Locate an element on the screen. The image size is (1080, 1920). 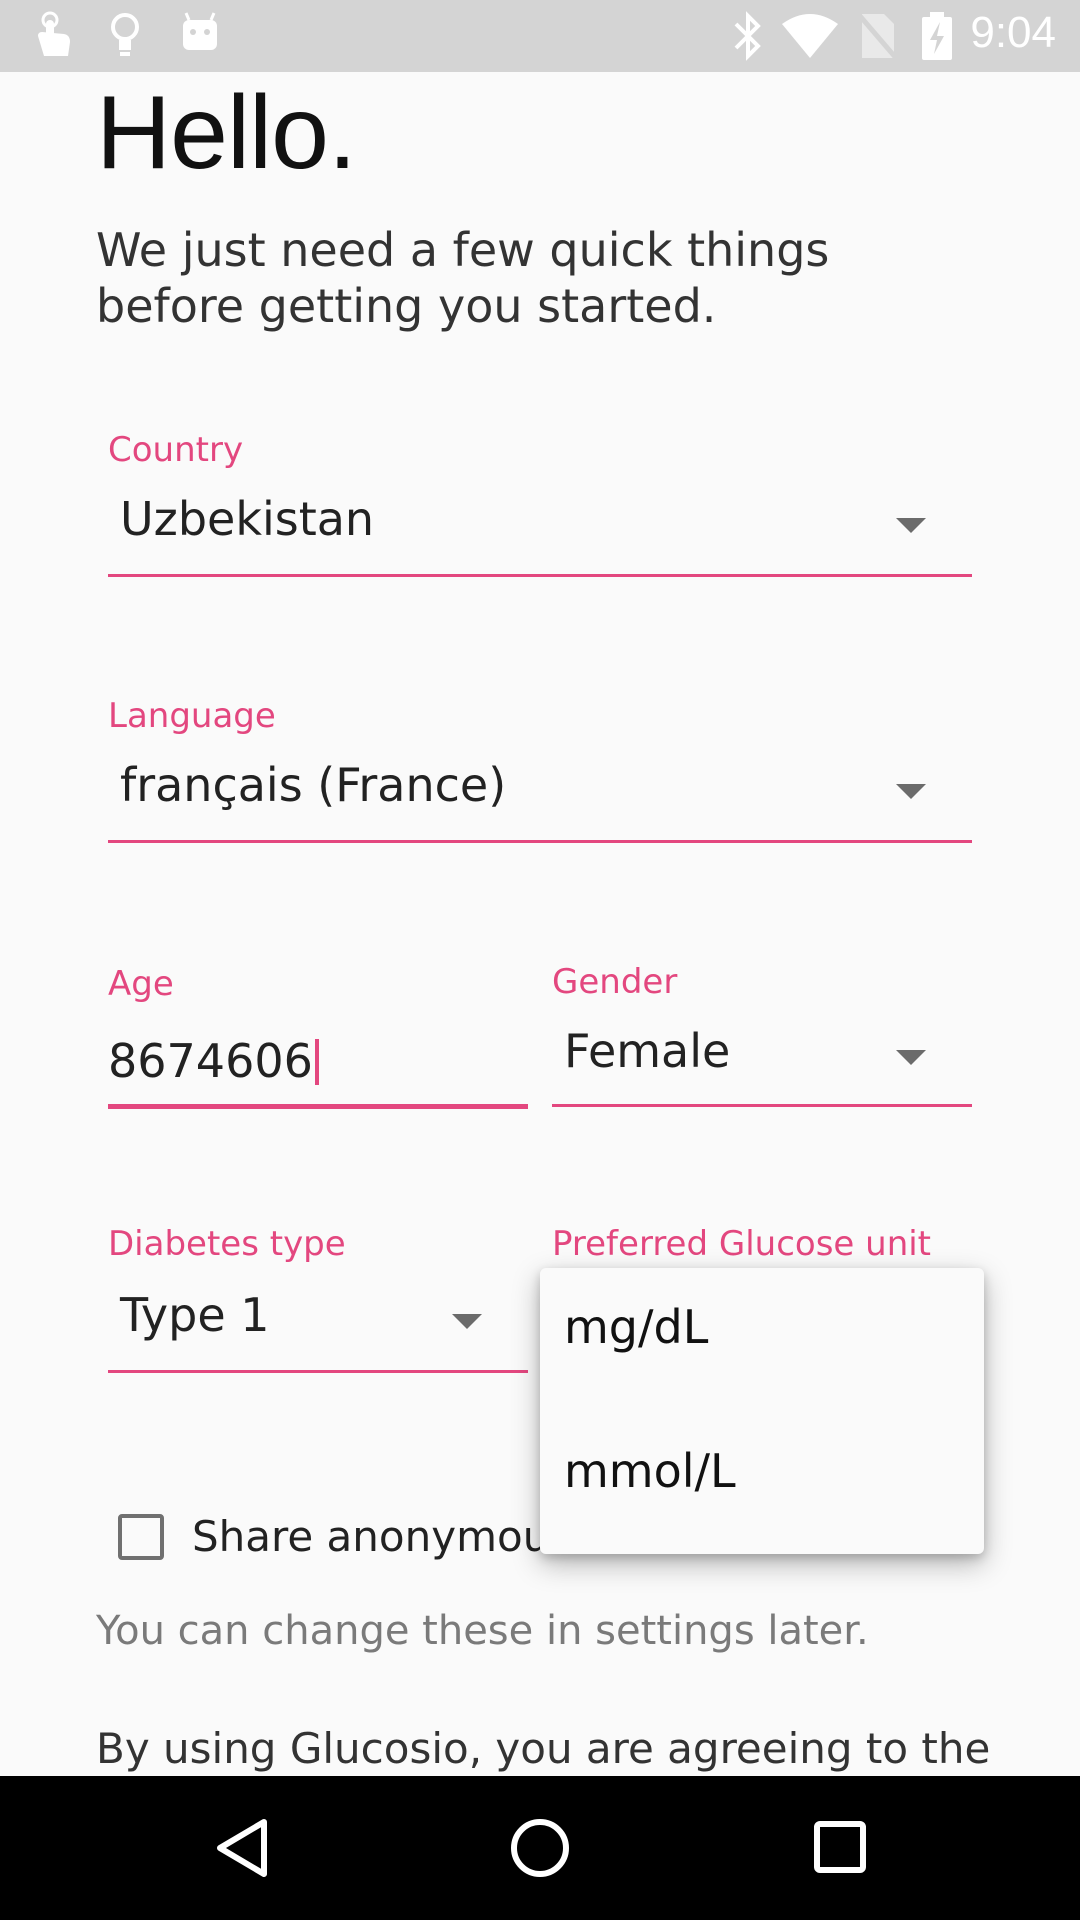
language-underline is located at coordinates (540, 841).